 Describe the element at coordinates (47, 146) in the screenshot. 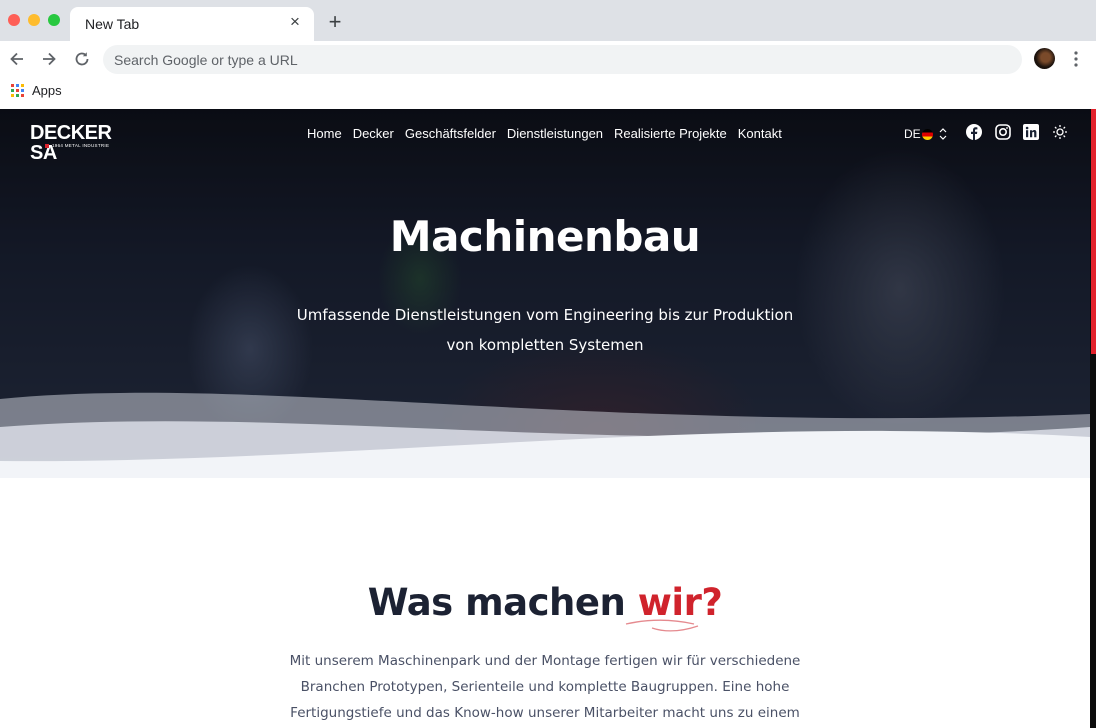

I see `logo-accent-square` at that location.